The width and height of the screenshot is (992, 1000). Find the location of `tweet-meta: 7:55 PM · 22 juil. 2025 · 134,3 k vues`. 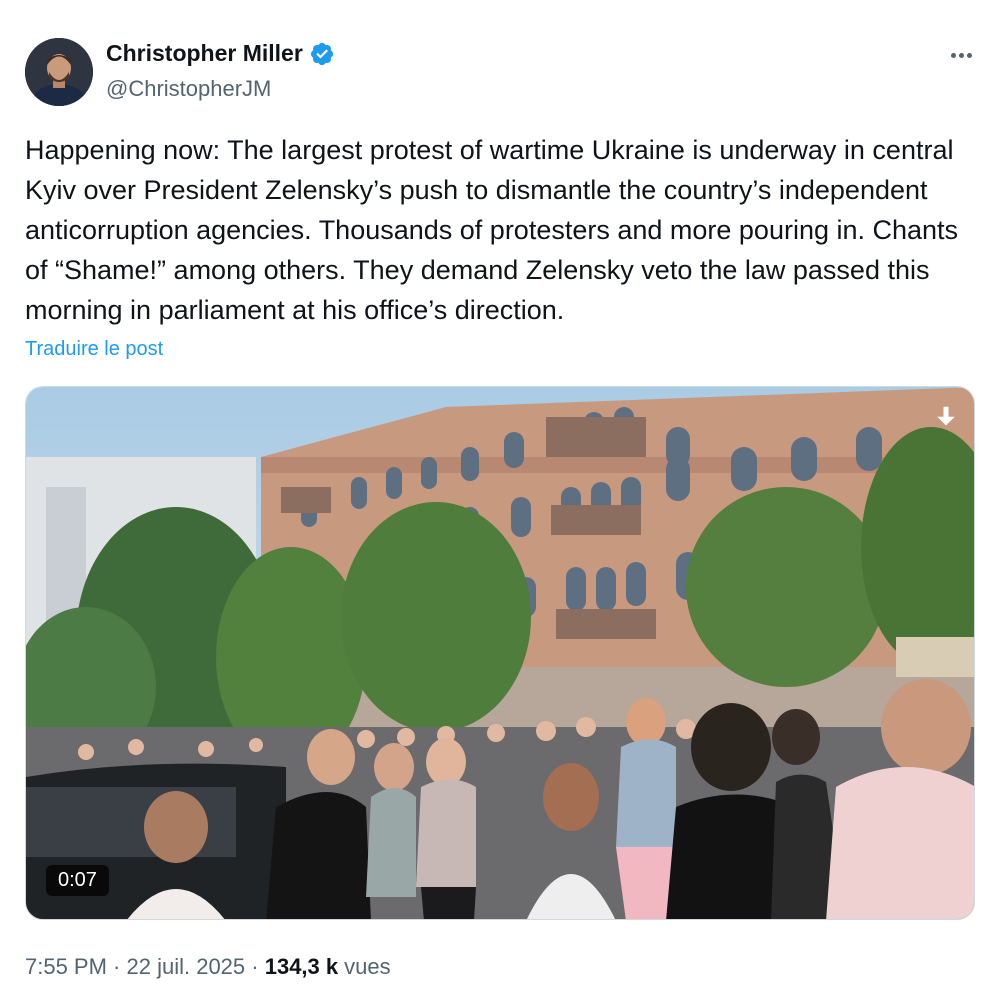

tweet-meta: 7:55 PM · 22 juil. 2025 · 134,3 k vues is located at coordinates (208, 967).